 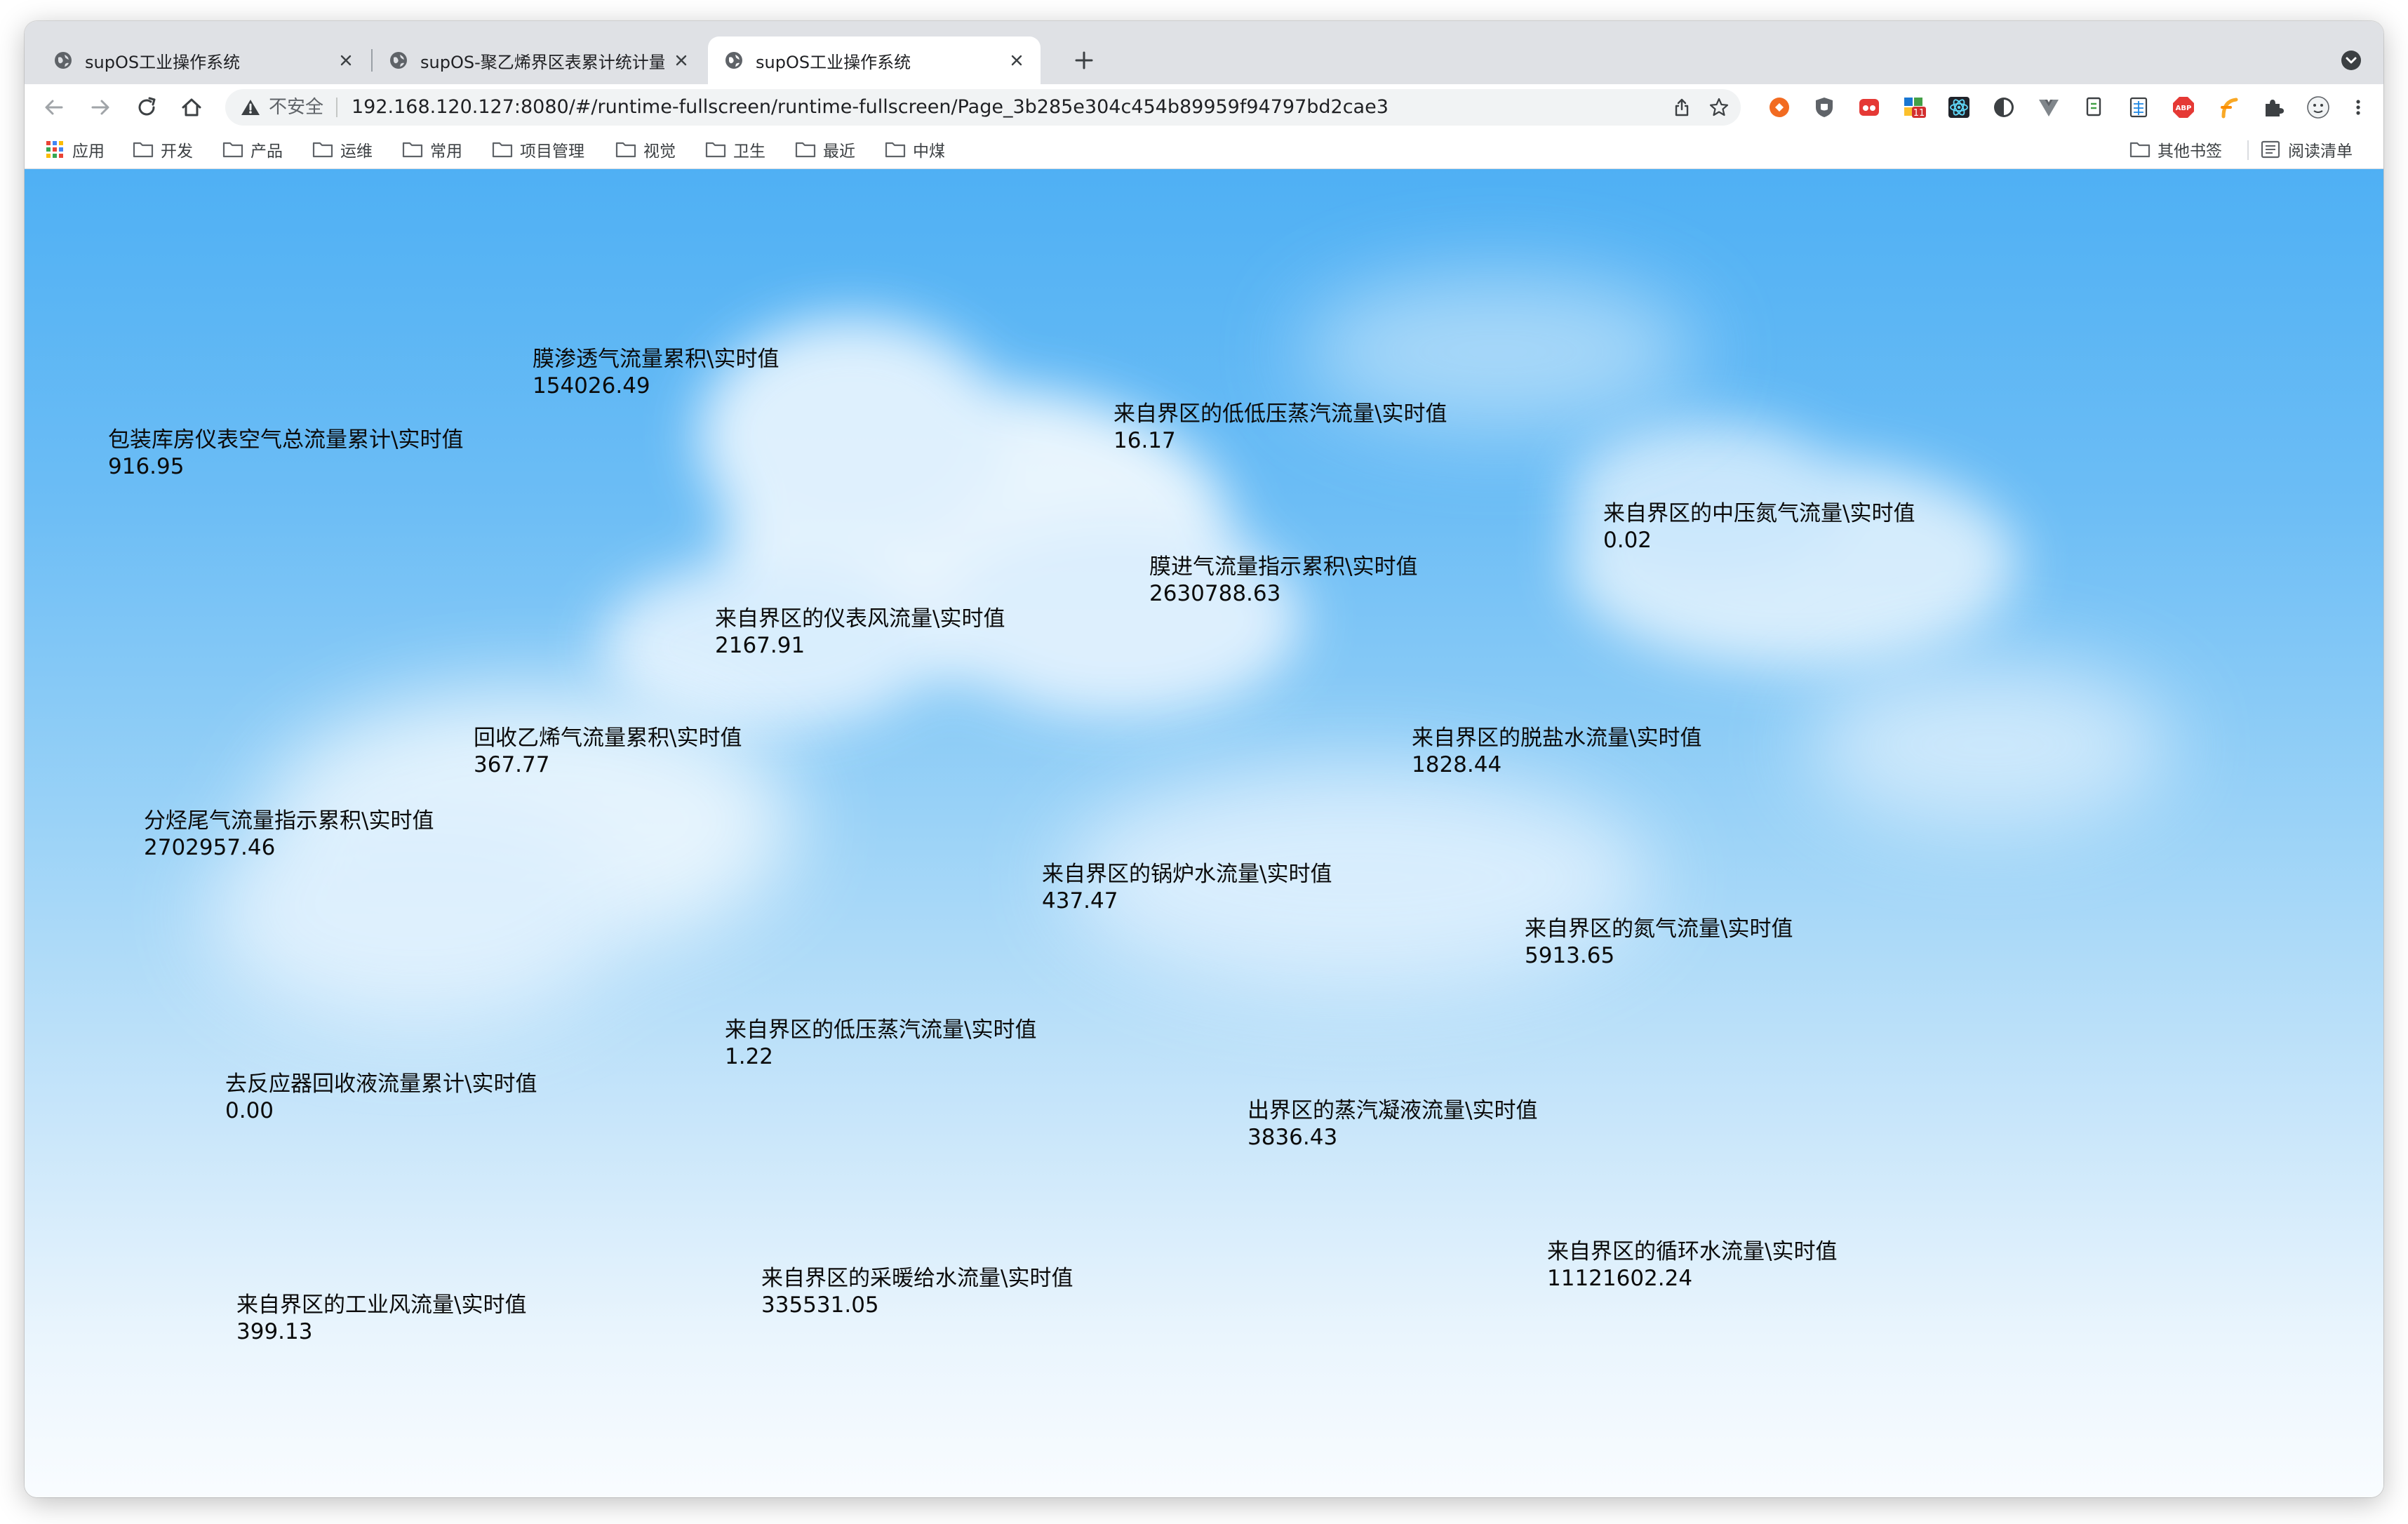 I want to click on extension-vue-icon, so click(x=2049, y=107).